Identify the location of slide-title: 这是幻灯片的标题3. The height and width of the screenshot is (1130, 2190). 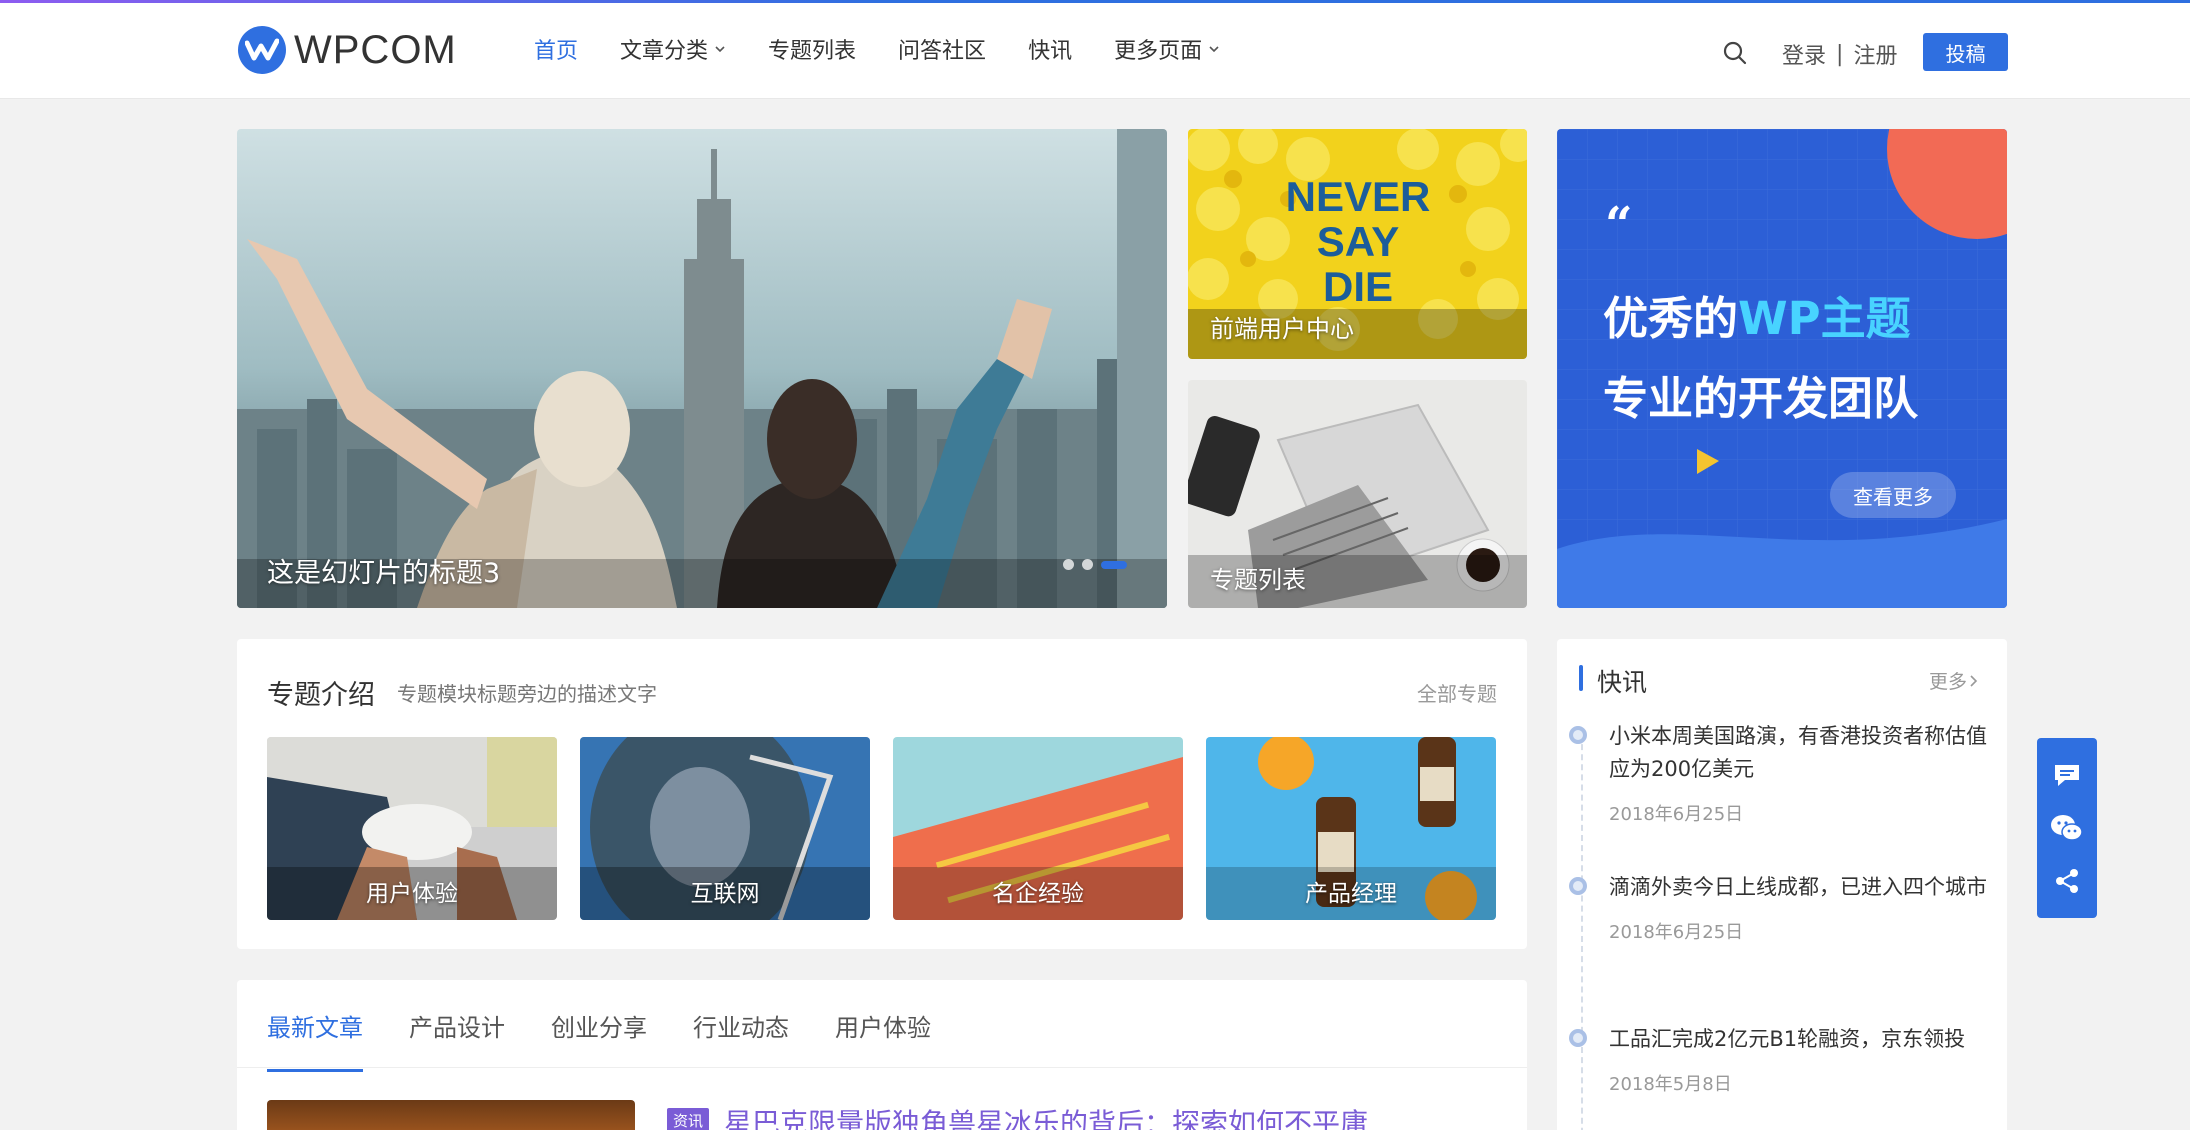
(383, 570).